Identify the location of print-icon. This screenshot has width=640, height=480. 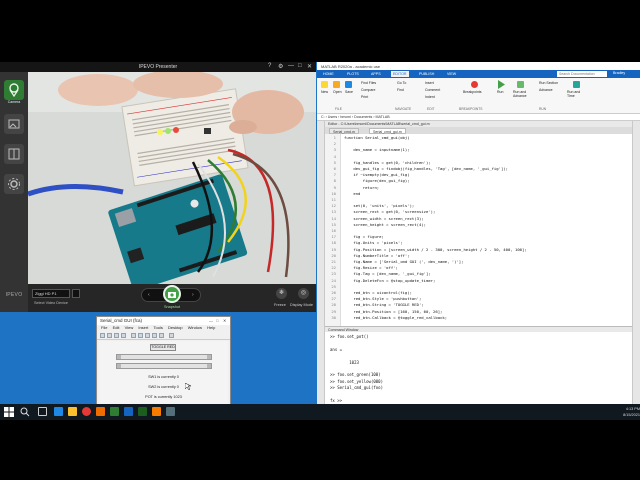
(123, 335).